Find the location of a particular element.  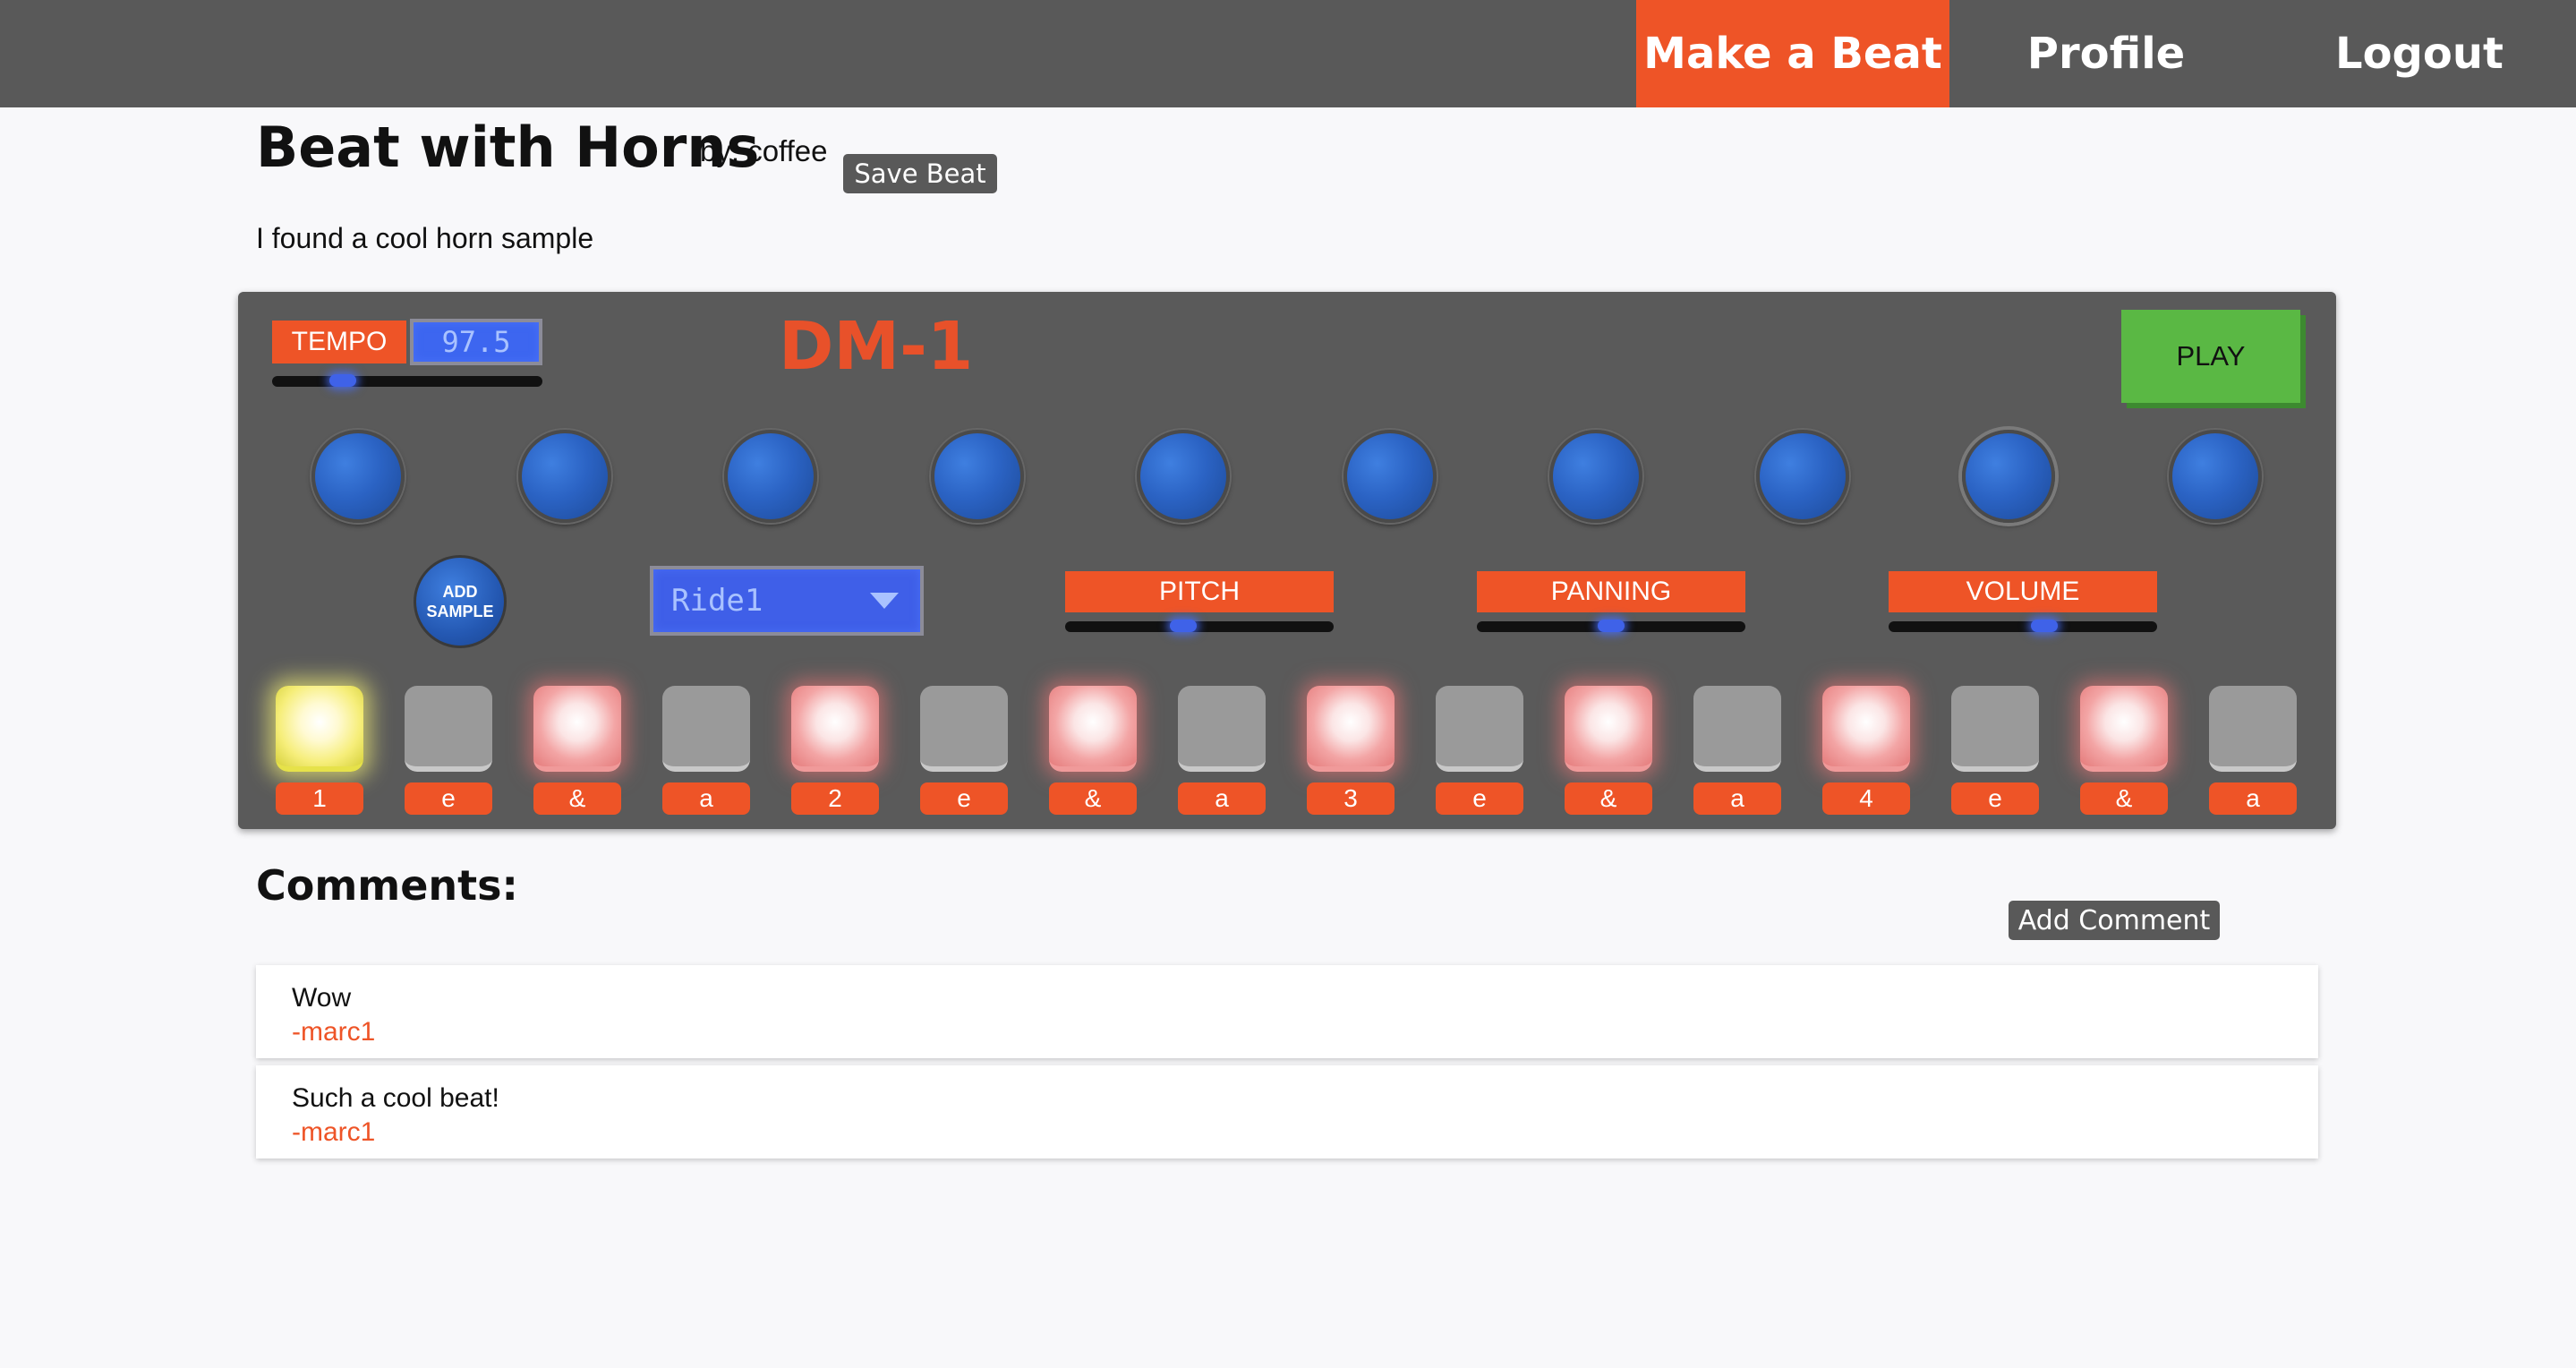

machine-name: DM-1 is located at coordinates (876, 346).